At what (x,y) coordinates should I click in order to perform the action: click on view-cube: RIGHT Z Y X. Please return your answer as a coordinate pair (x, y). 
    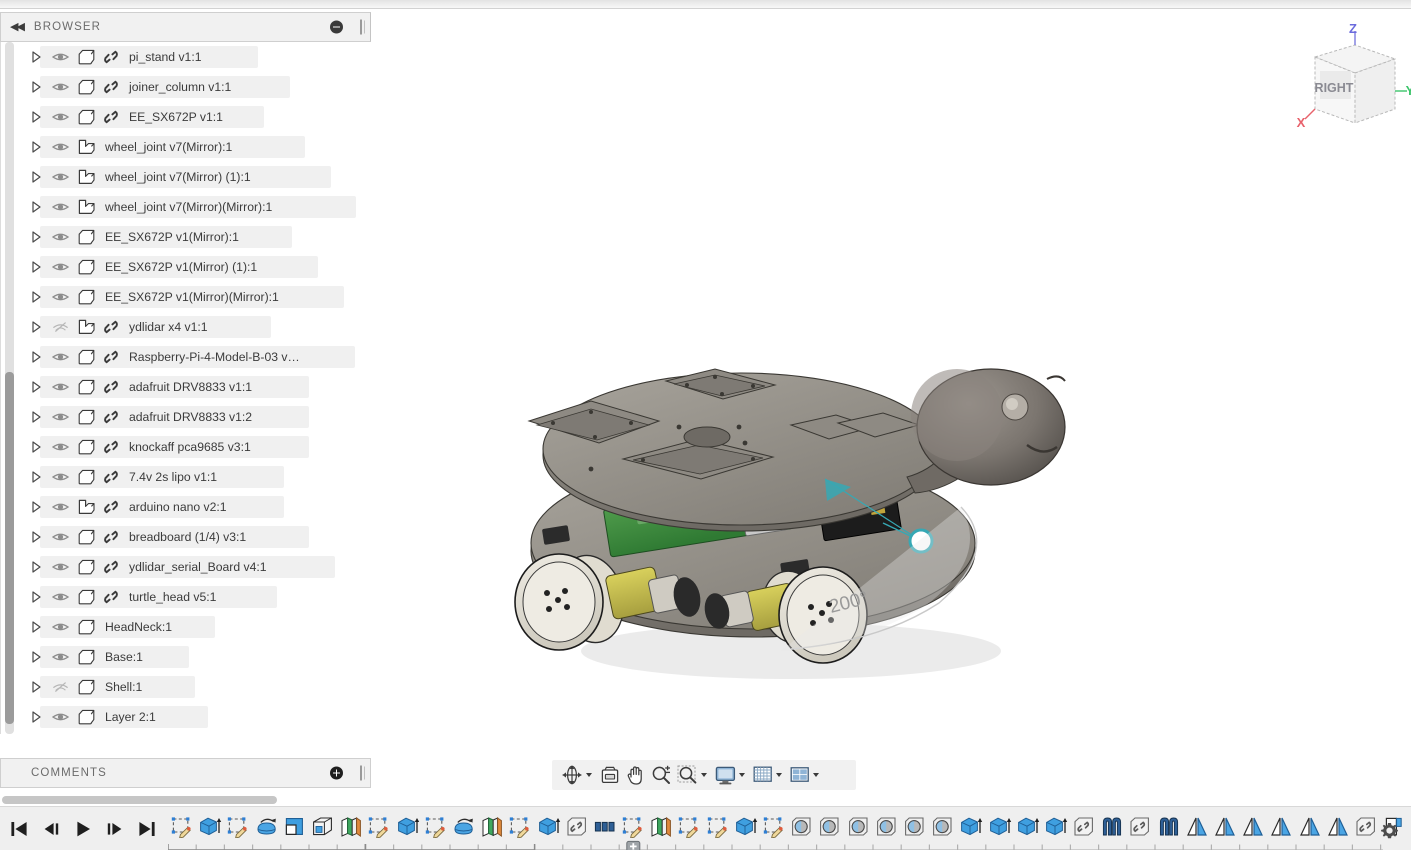
    Looking at the image, I should click on (1352, 82).